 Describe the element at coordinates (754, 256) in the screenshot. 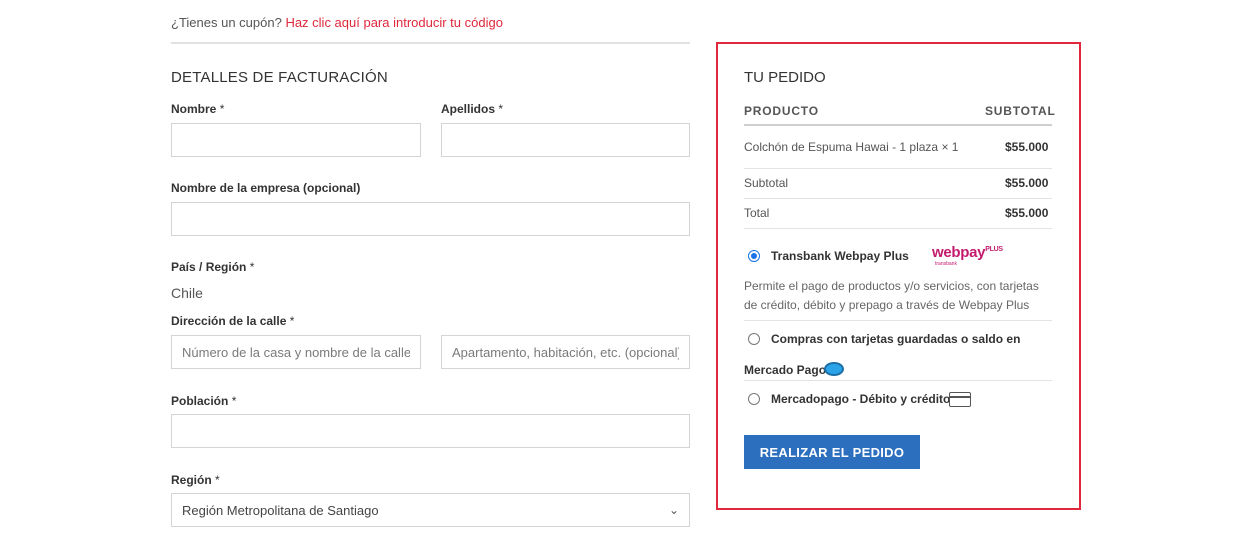

I see `radio-transbank` at that location.